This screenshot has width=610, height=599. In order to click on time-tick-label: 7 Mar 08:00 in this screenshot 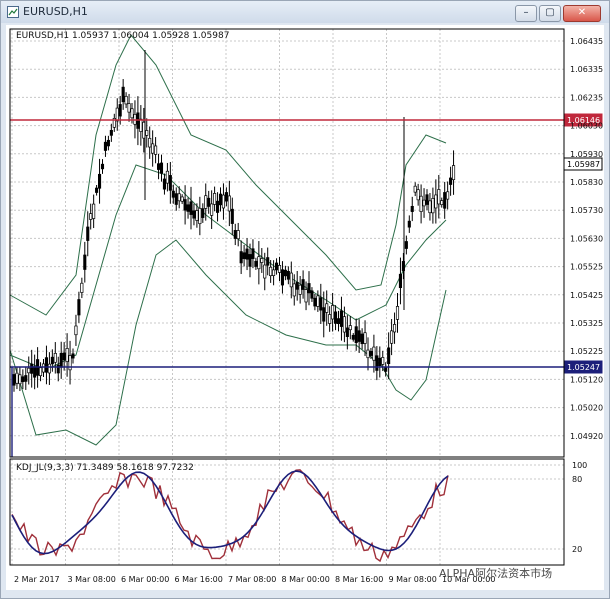, I will do `click(252, 579)`.